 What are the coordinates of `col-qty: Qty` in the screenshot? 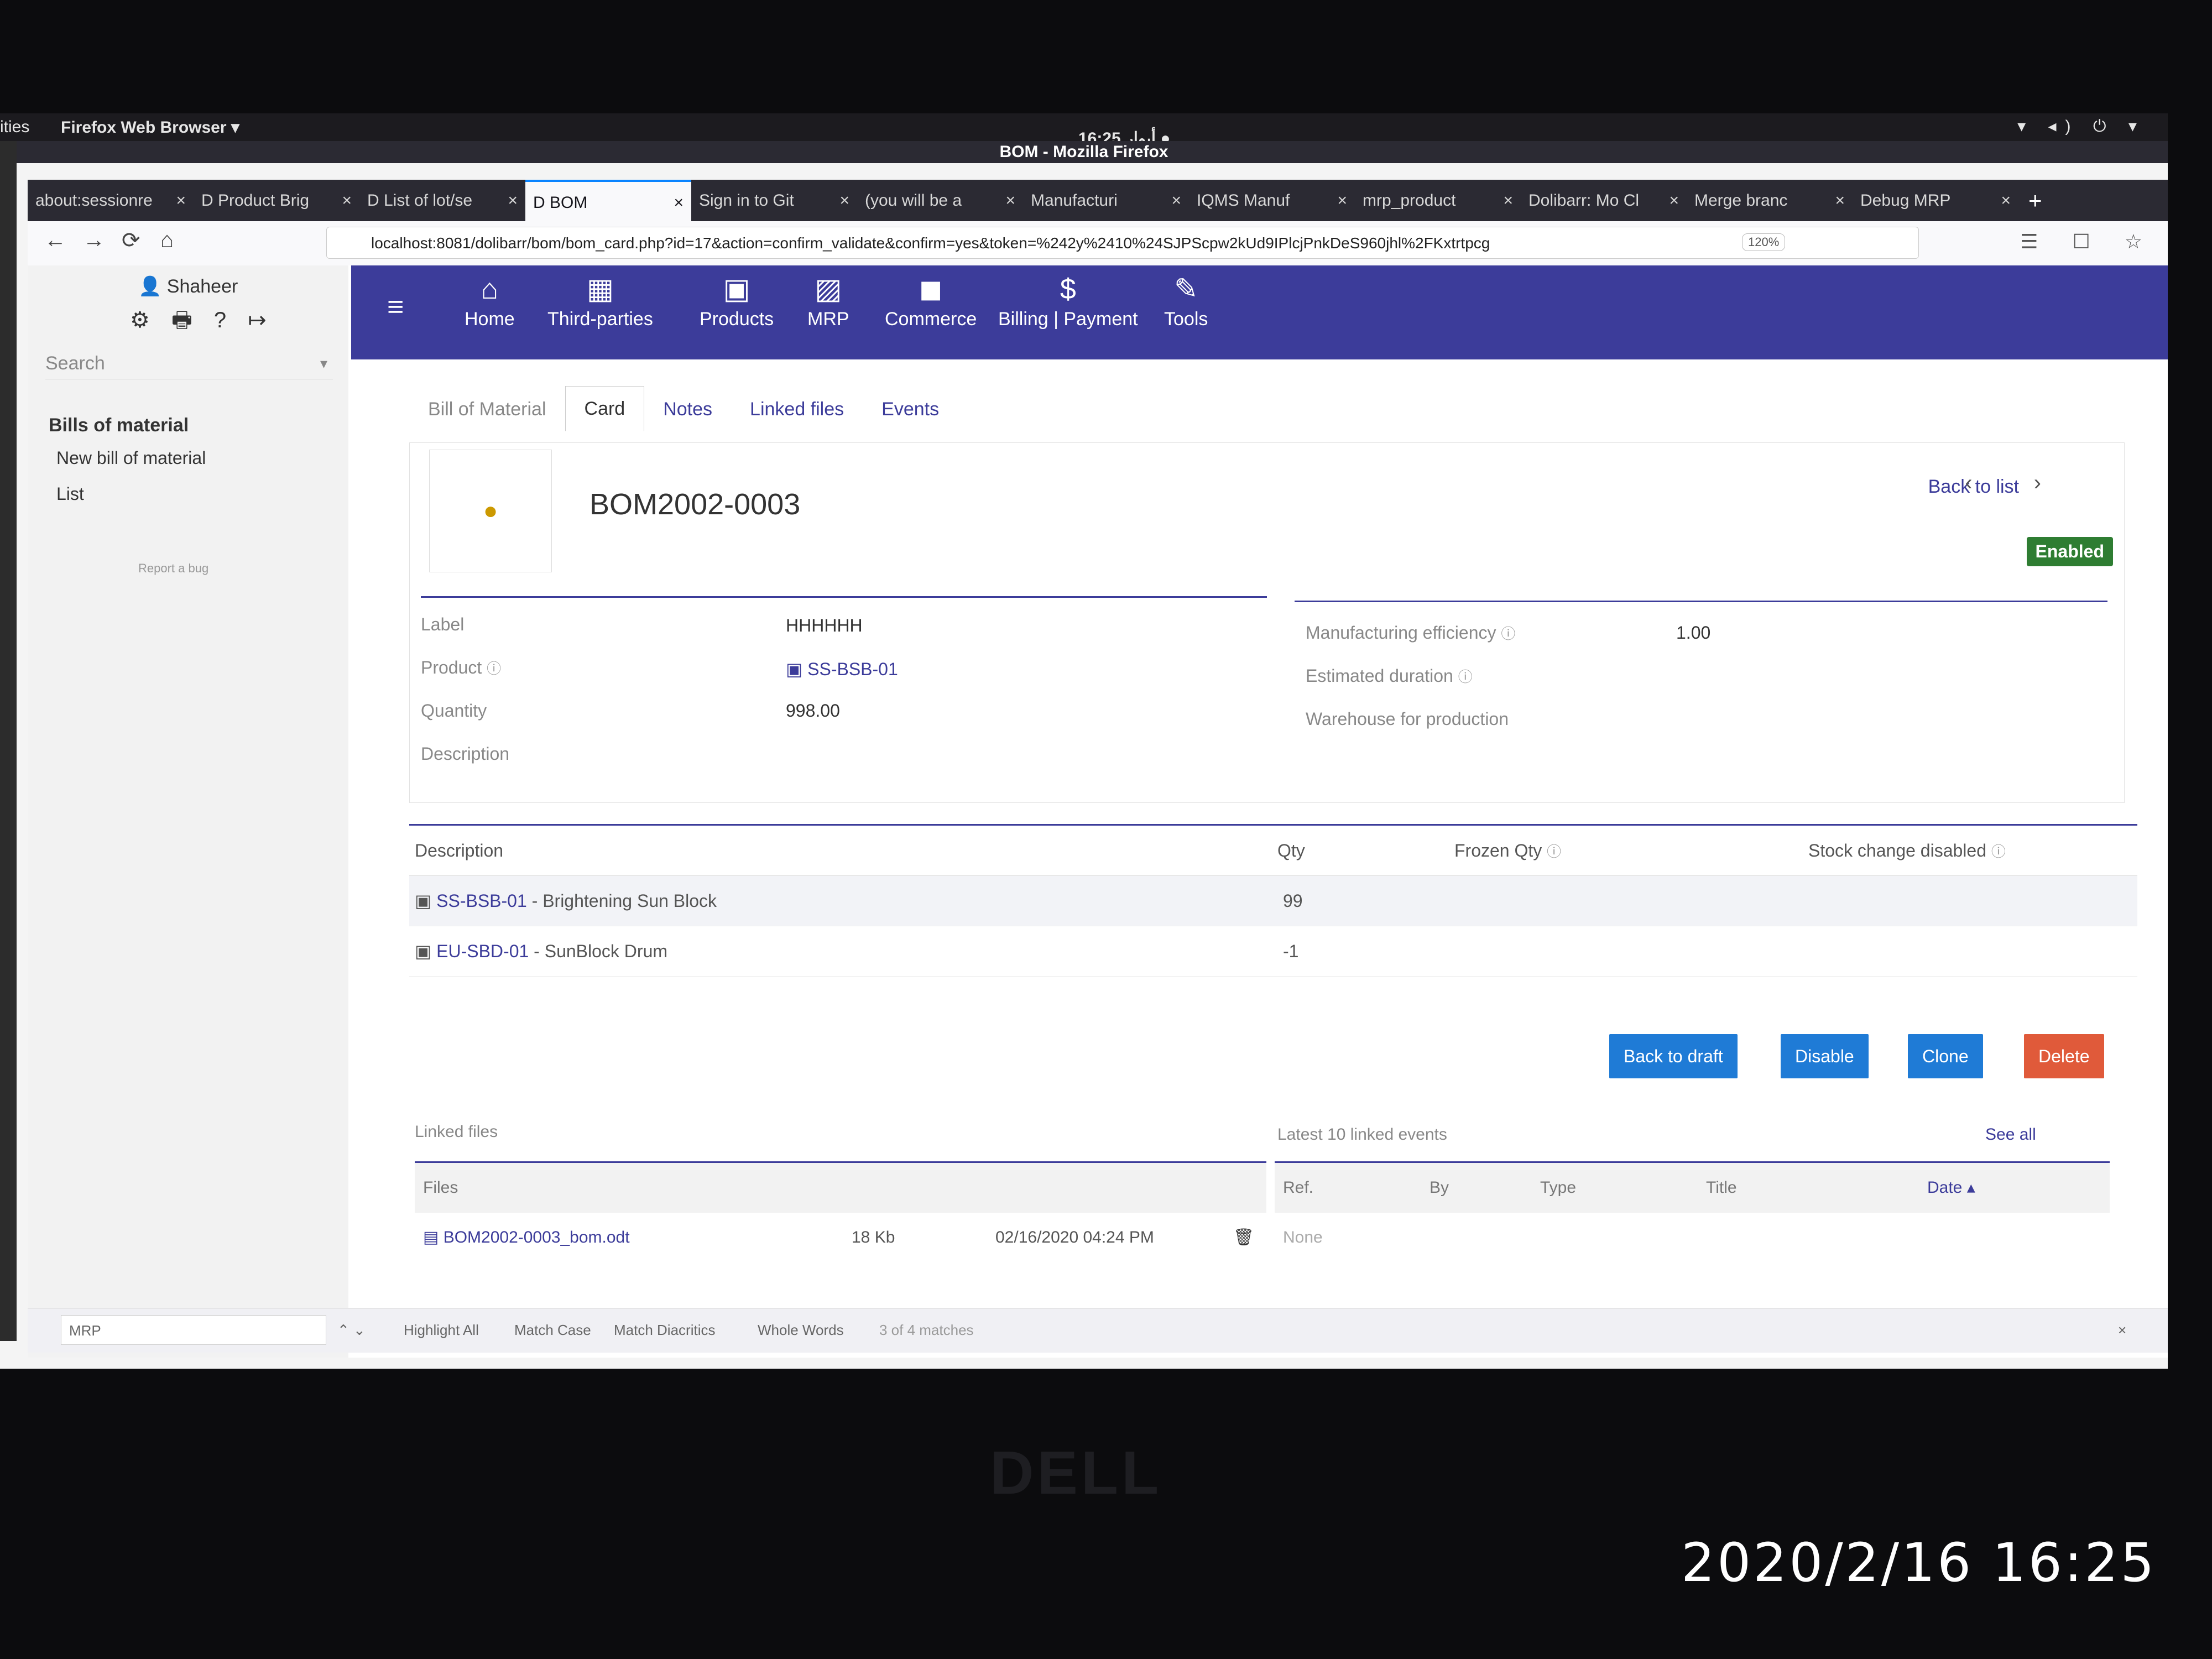 It's located at (1291, 851).